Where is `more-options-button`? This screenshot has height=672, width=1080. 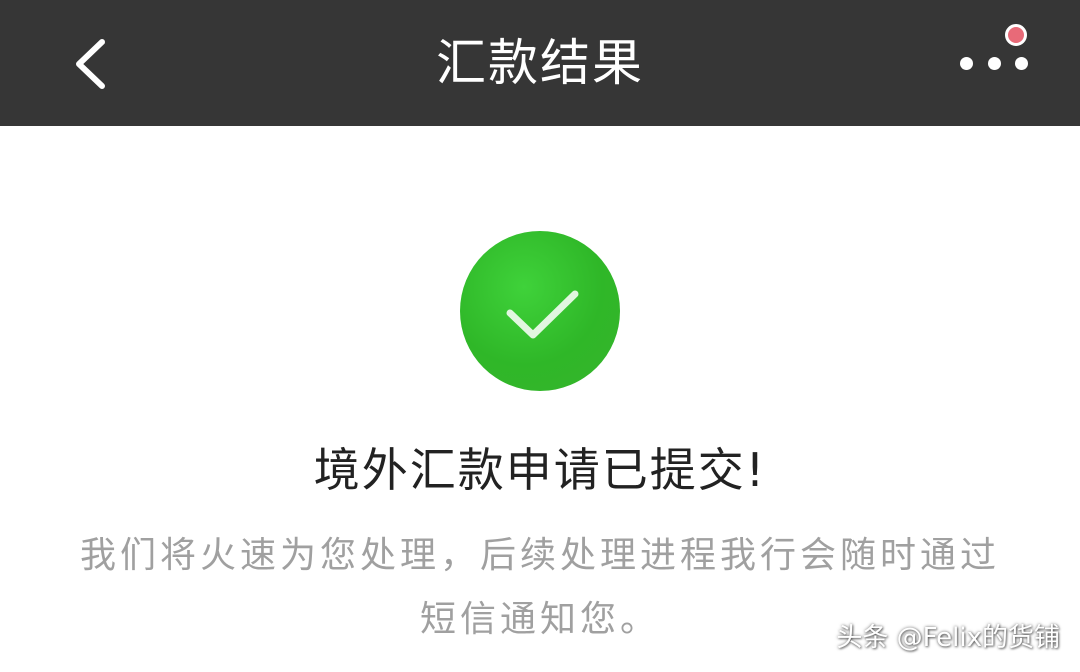 more-options-button is located at coordinates (998, 60).